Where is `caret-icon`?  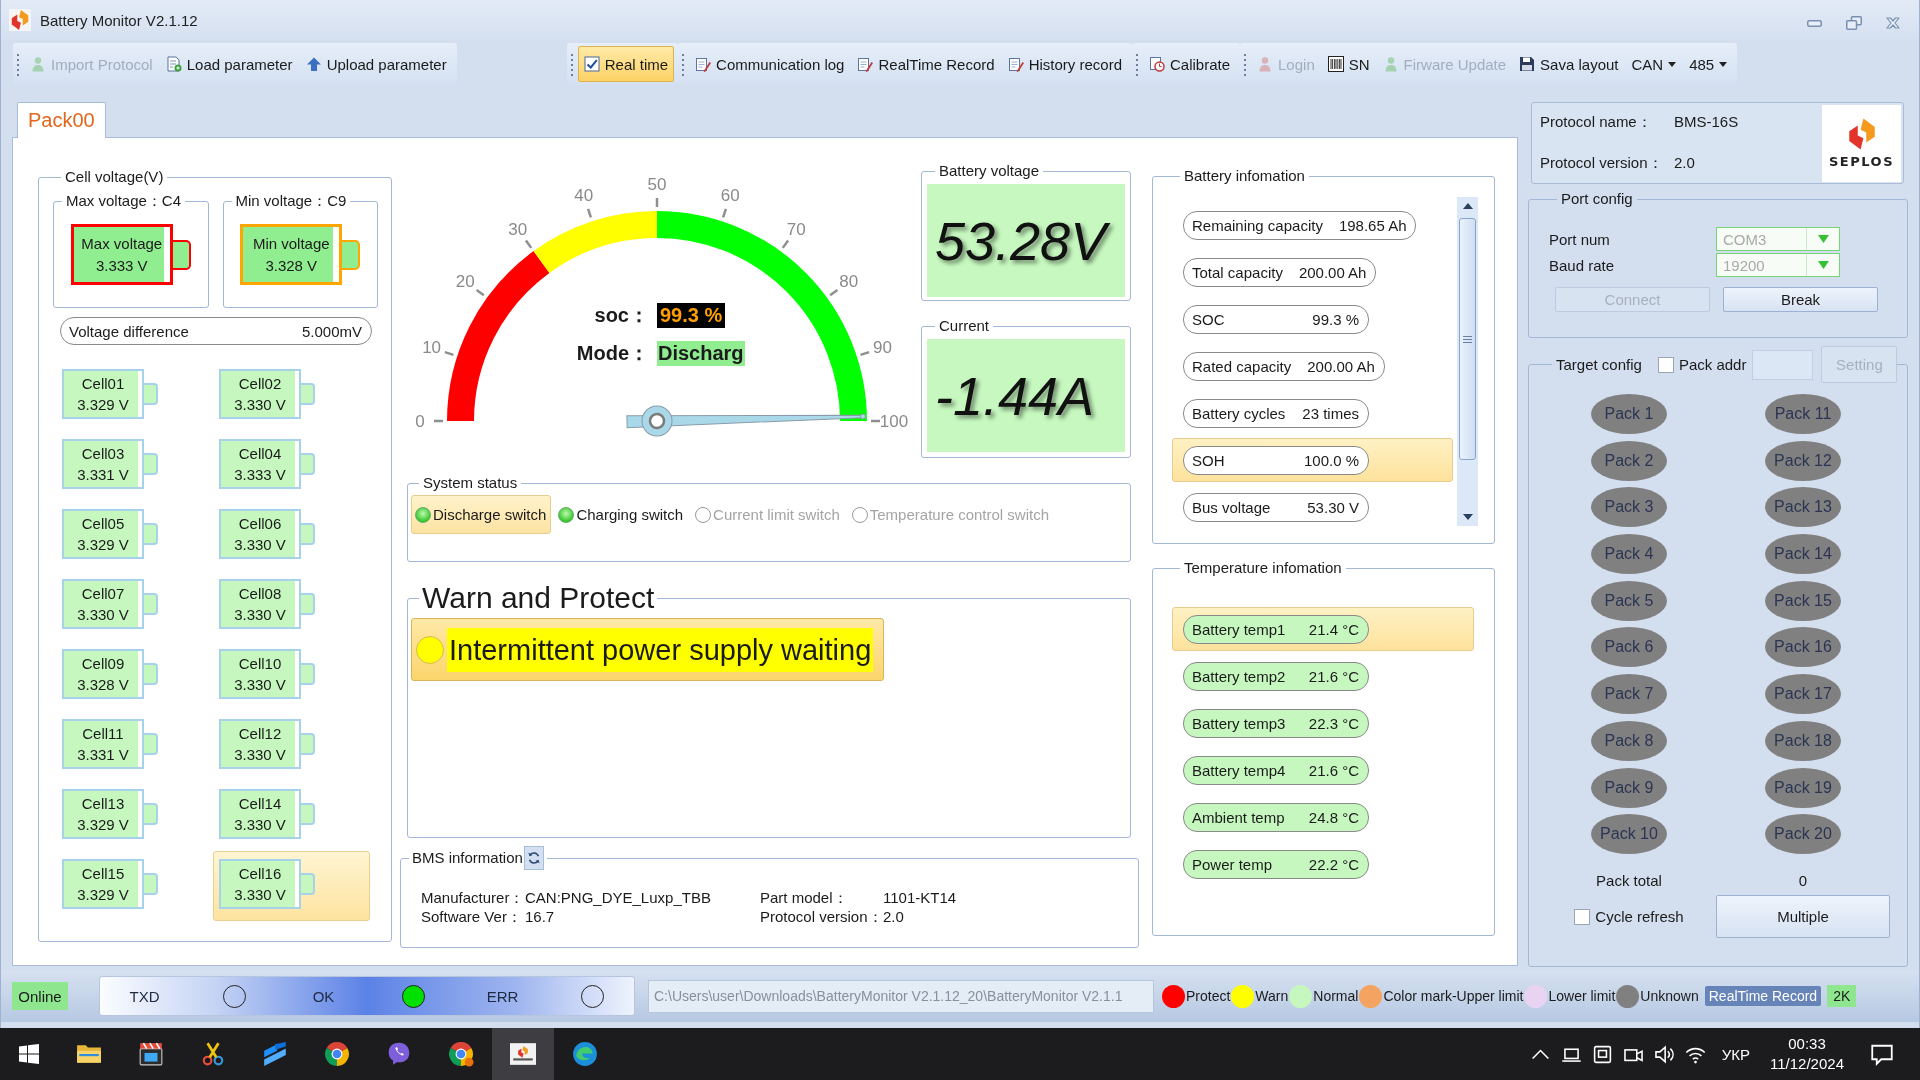
caret-icon is located at coordinates (1672, 64).